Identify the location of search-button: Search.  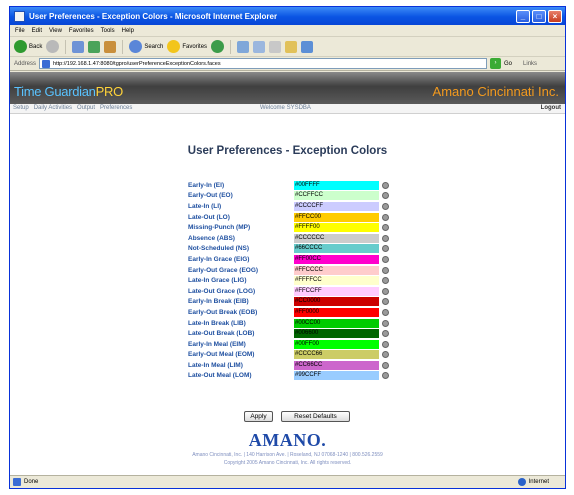
(146, 46).